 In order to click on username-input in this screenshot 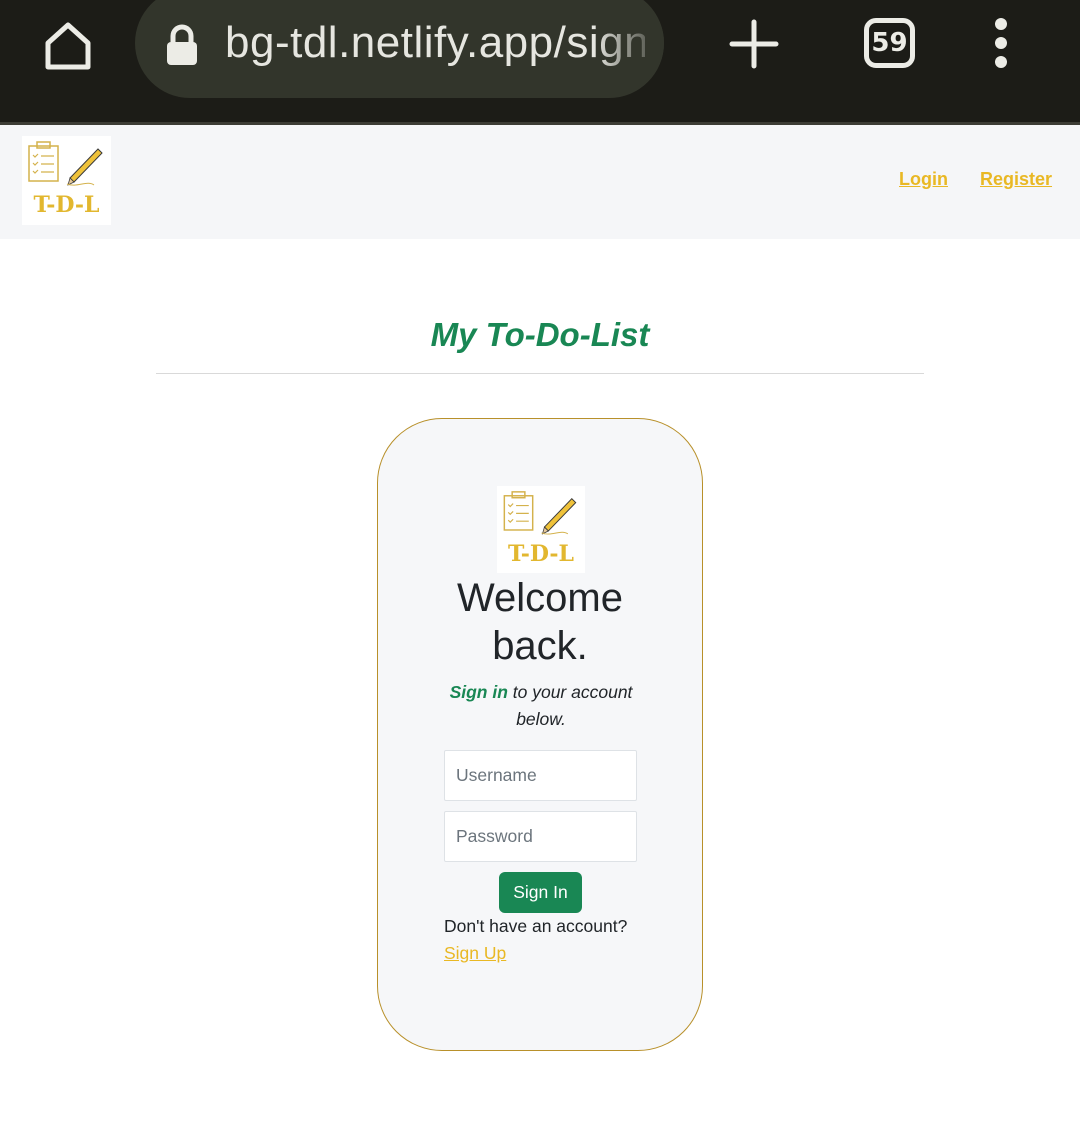, I will do `click(540, 775)`.